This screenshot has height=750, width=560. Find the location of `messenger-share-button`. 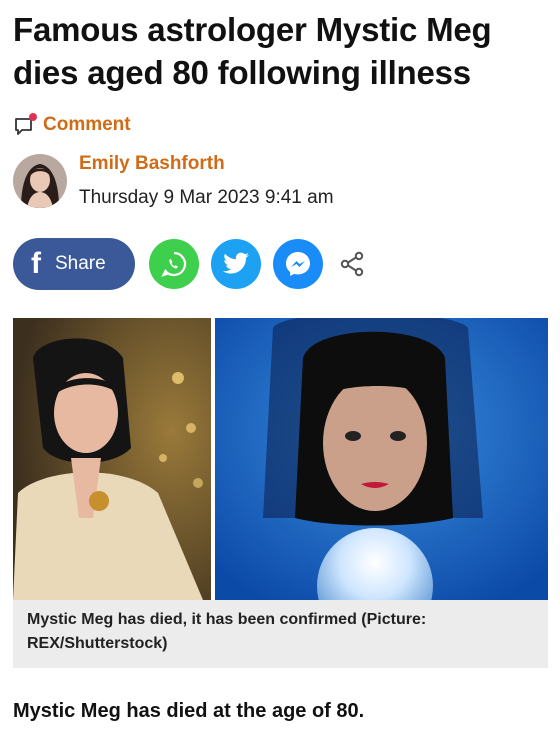

messenger-share-button is located at coordinates (298, 264).